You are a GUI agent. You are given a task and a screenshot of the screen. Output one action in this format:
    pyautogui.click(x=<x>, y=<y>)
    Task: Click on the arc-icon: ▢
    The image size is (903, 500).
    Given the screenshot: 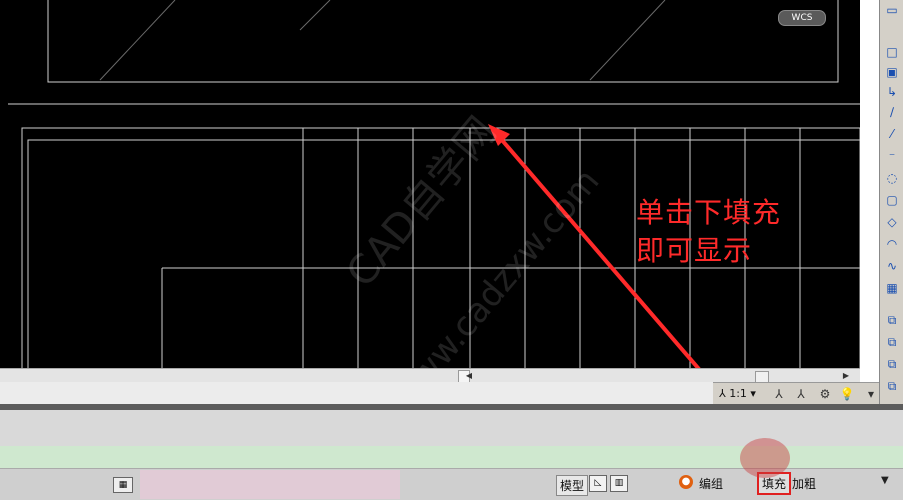 What is the action you would take?
    pyautogui.click(x=892, y=200)
    